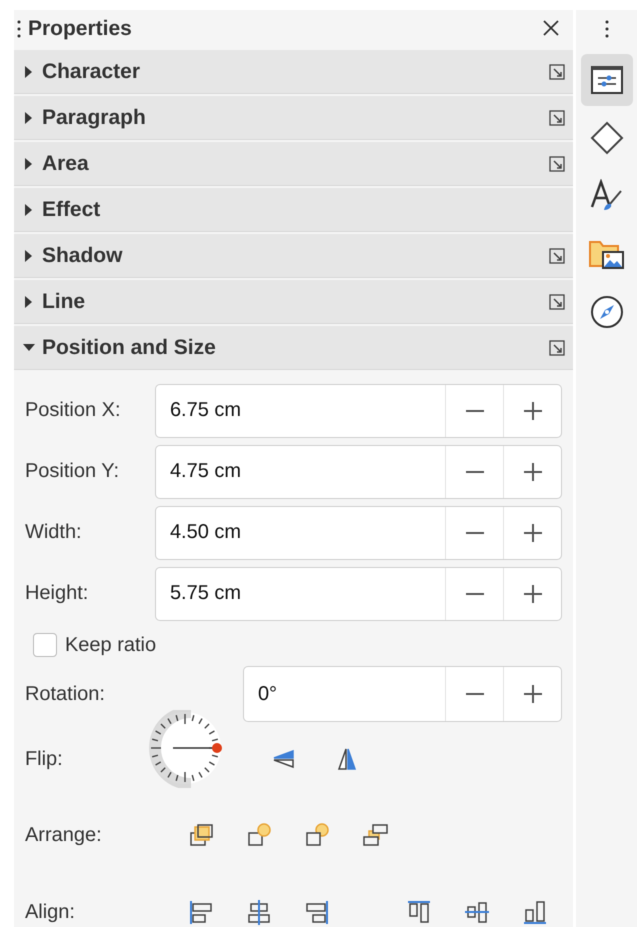 This screenshot has width=637, height=927. Describe the element at coordinates (294, 72) in the screenshot. I see `section-header: Character` at that location.